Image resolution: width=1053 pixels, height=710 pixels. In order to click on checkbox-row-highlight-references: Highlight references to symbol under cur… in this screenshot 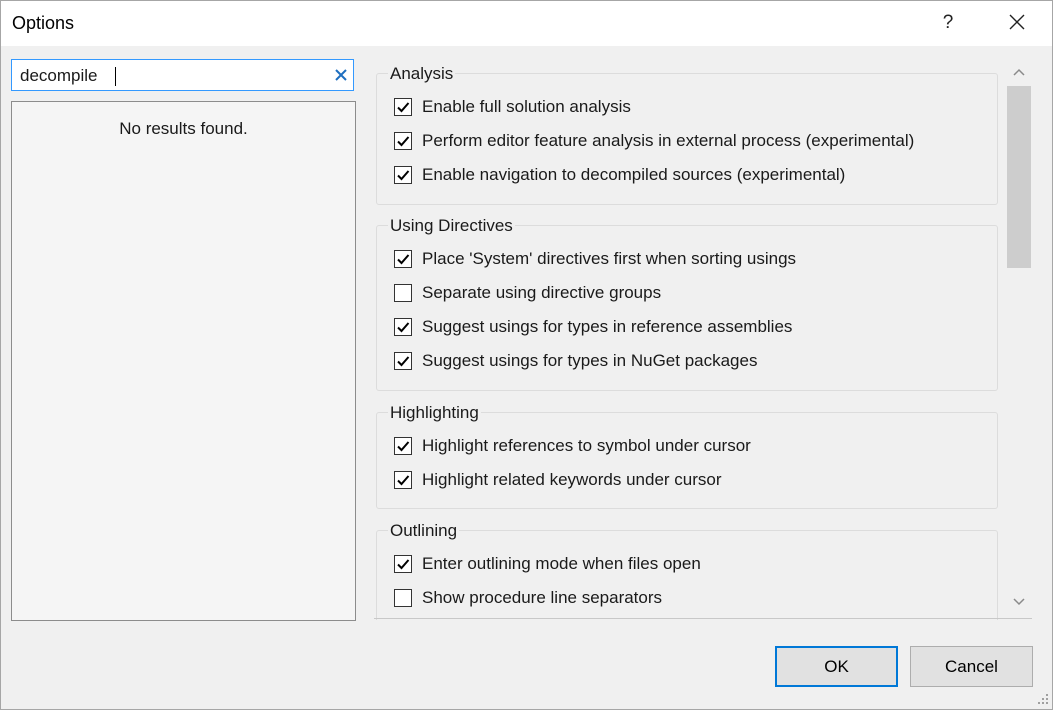, I will do `click(572, 446)`.